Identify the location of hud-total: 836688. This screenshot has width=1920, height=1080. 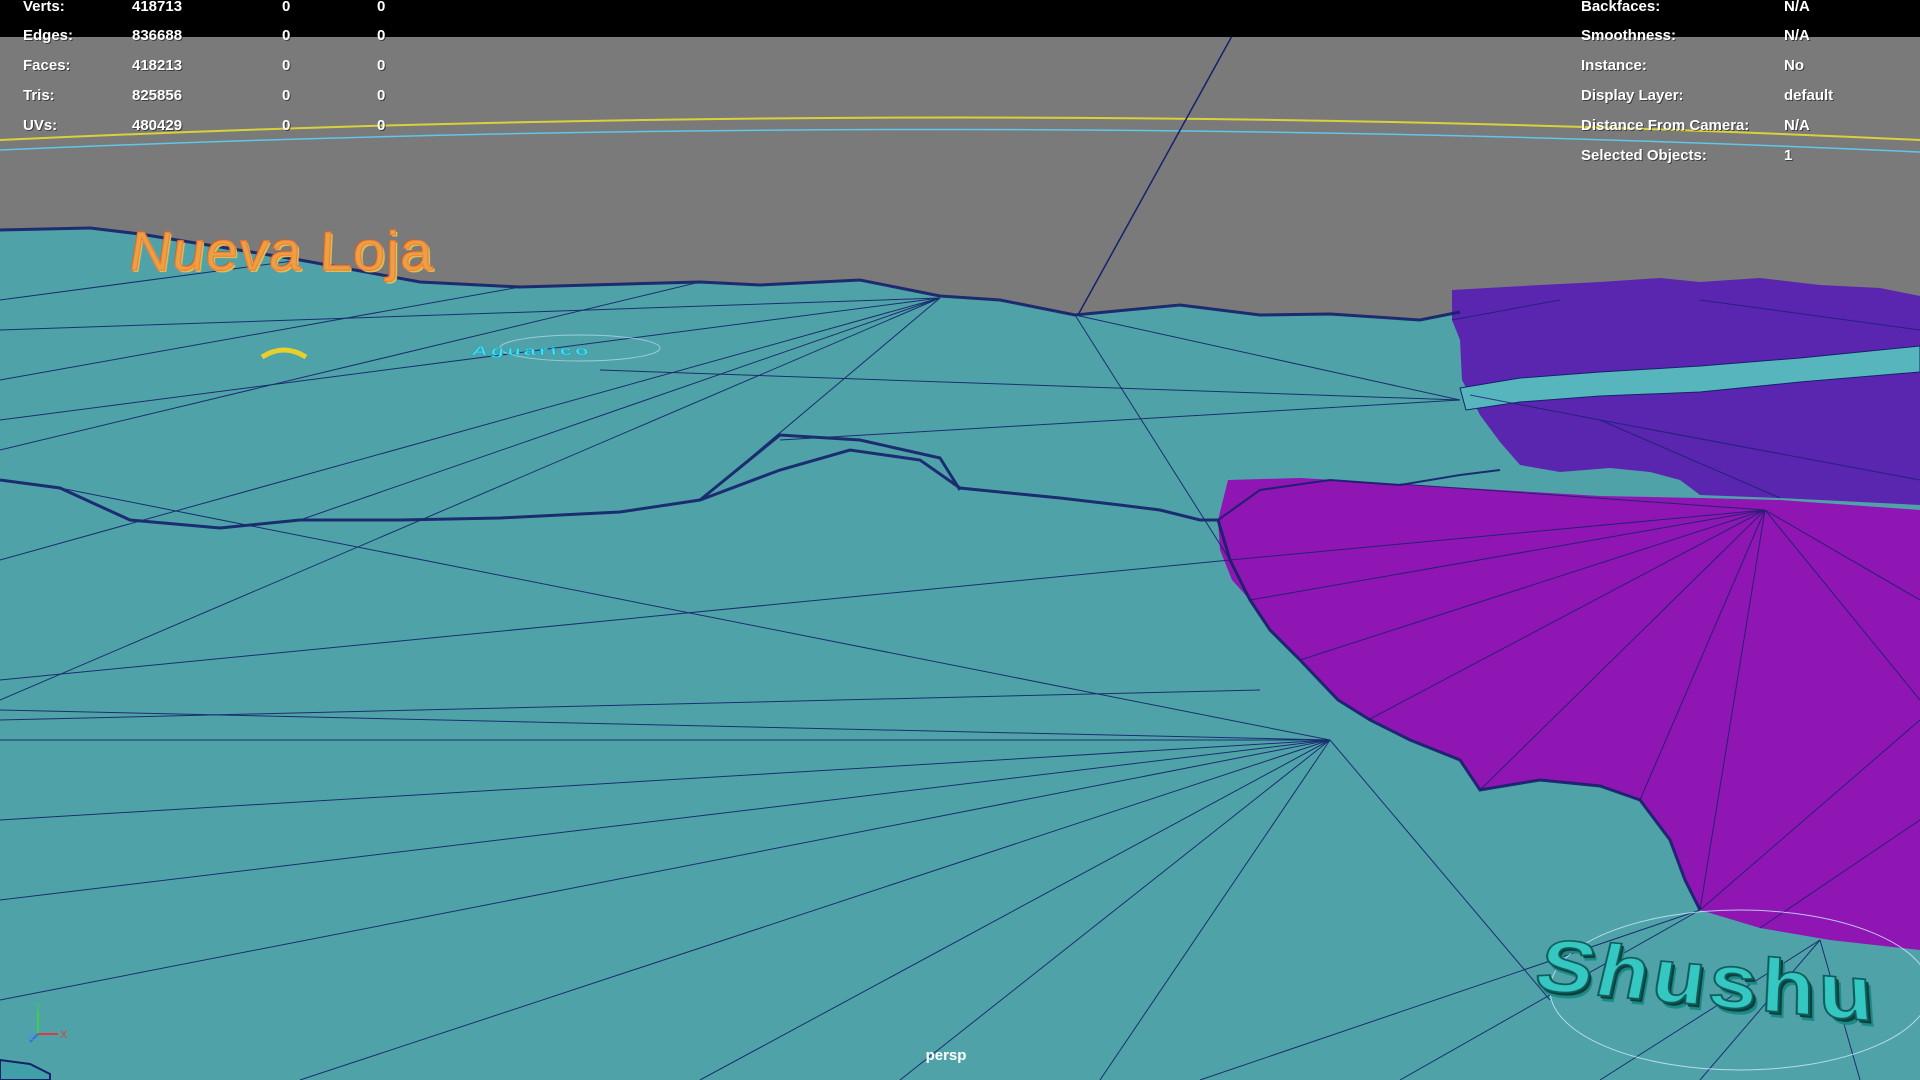
(157, 35).